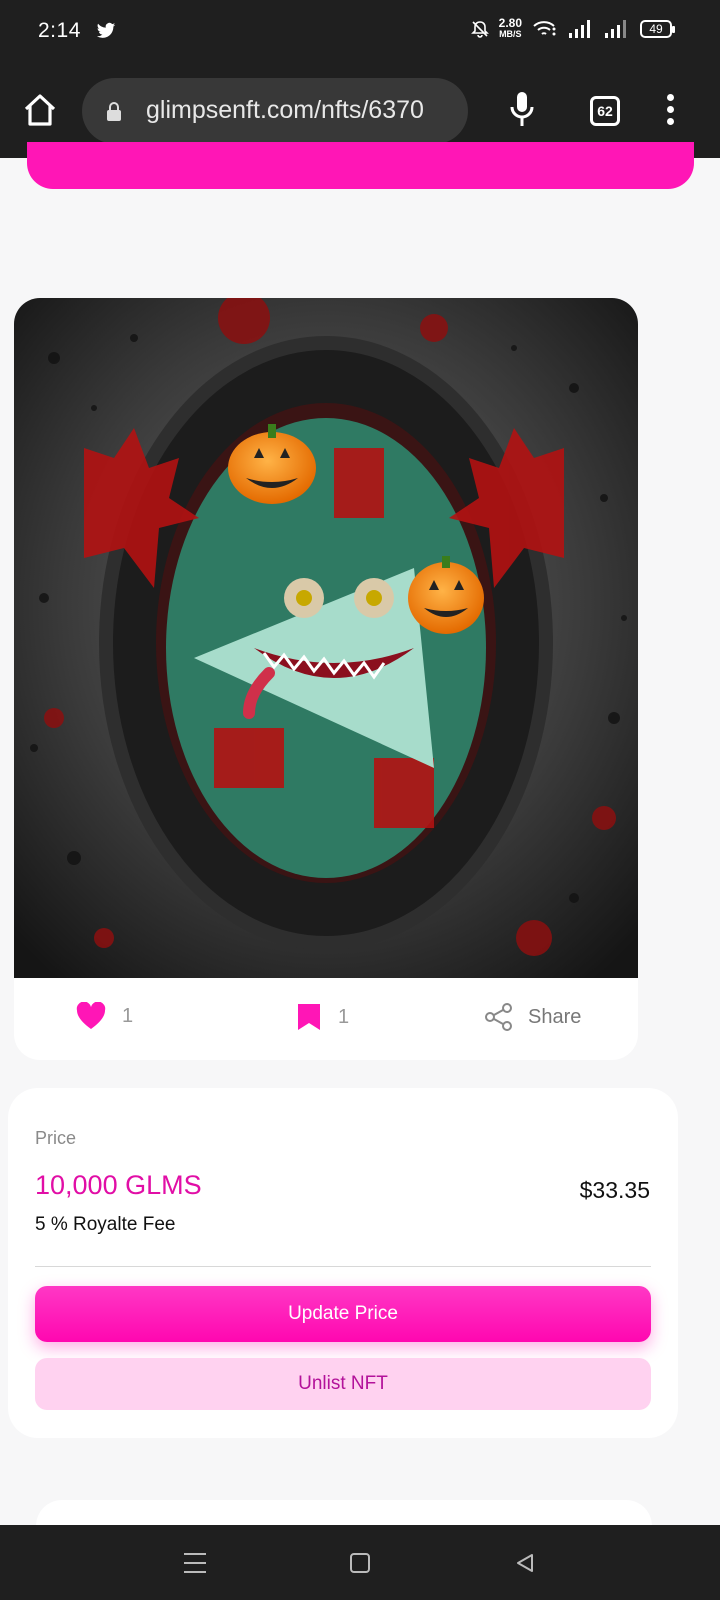  I want to click on lock-icon, so click(114, 111).